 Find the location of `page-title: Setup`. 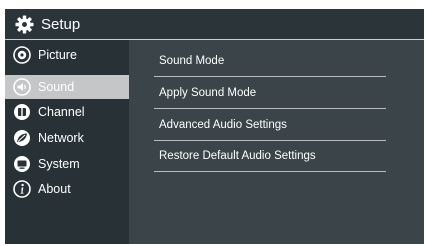

page-title: Setup is located at coordinates (61, 24).